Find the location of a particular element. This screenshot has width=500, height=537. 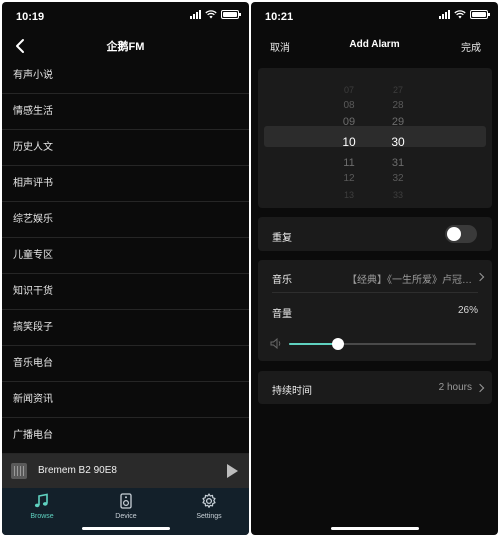

minute-option: 31 is located at coordinates (398, 163).